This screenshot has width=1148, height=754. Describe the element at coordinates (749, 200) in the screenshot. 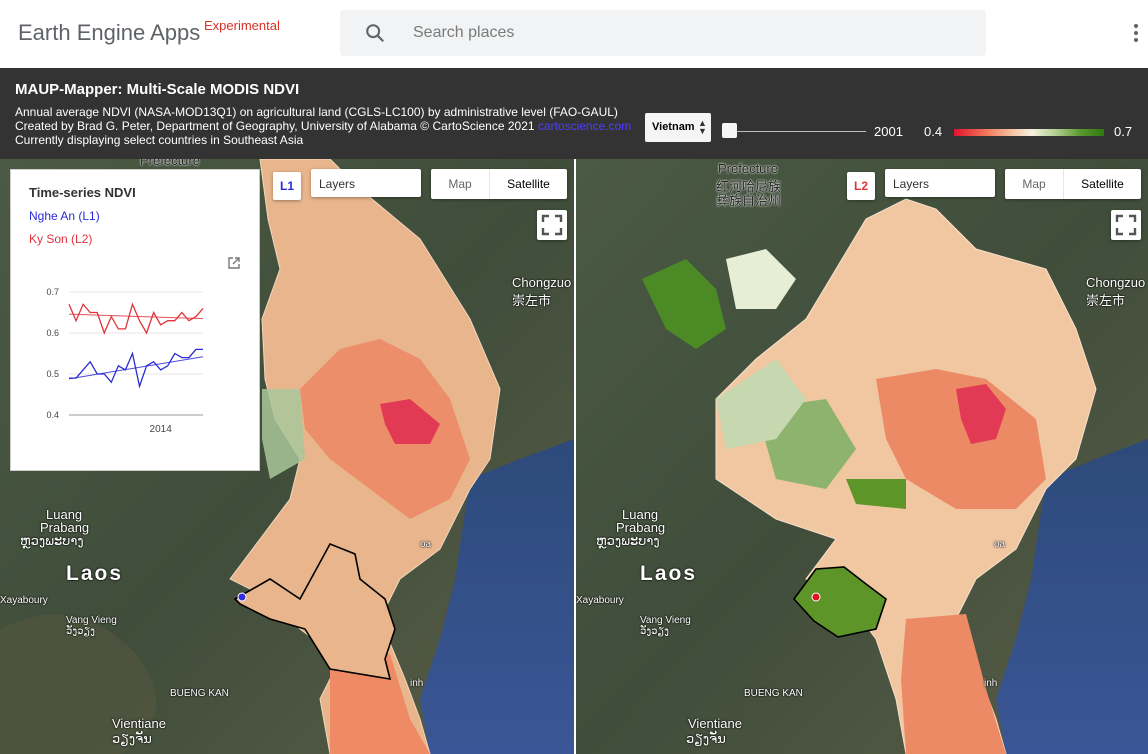

I see `map-label-yizu: 彝族自治州` at that location.